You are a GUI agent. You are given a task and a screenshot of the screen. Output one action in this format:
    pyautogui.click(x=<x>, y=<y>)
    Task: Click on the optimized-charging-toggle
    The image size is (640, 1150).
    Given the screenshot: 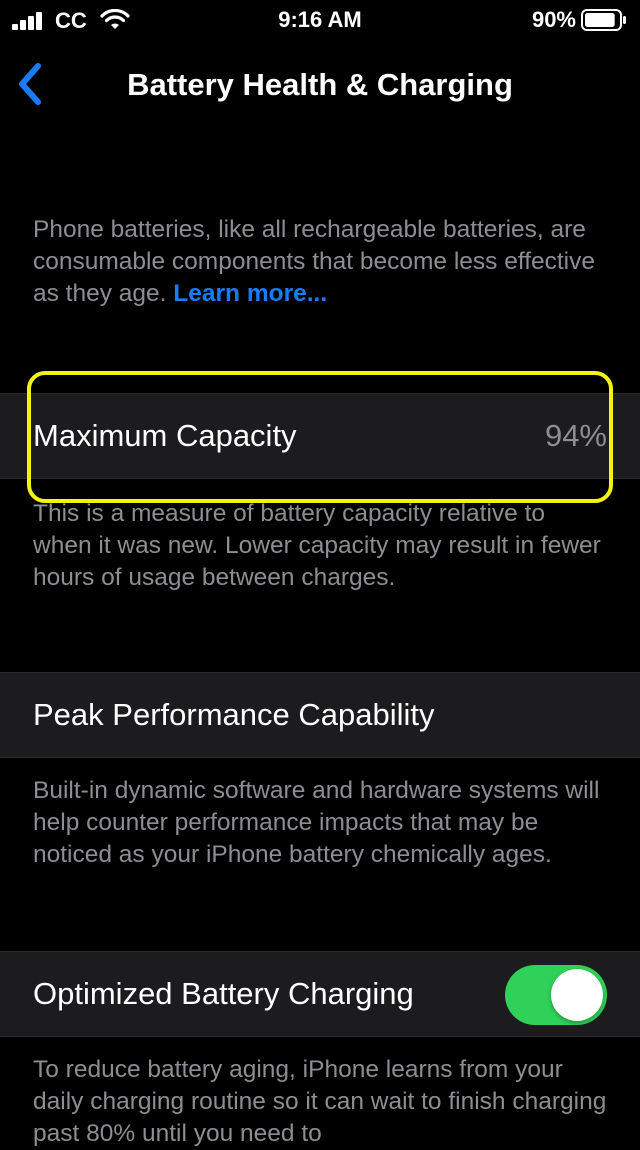 What is the action you would take?
    pyautogui.click(x=556, y=995)
    